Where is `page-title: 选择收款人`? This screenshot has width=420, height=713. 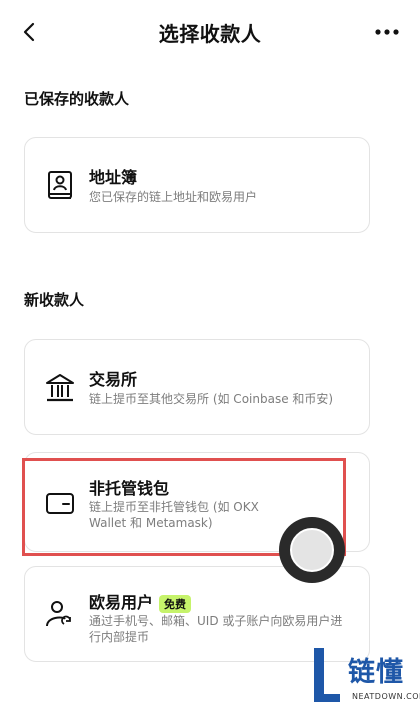 page-title: 选择收款人 is located at coordinates (210, 34).